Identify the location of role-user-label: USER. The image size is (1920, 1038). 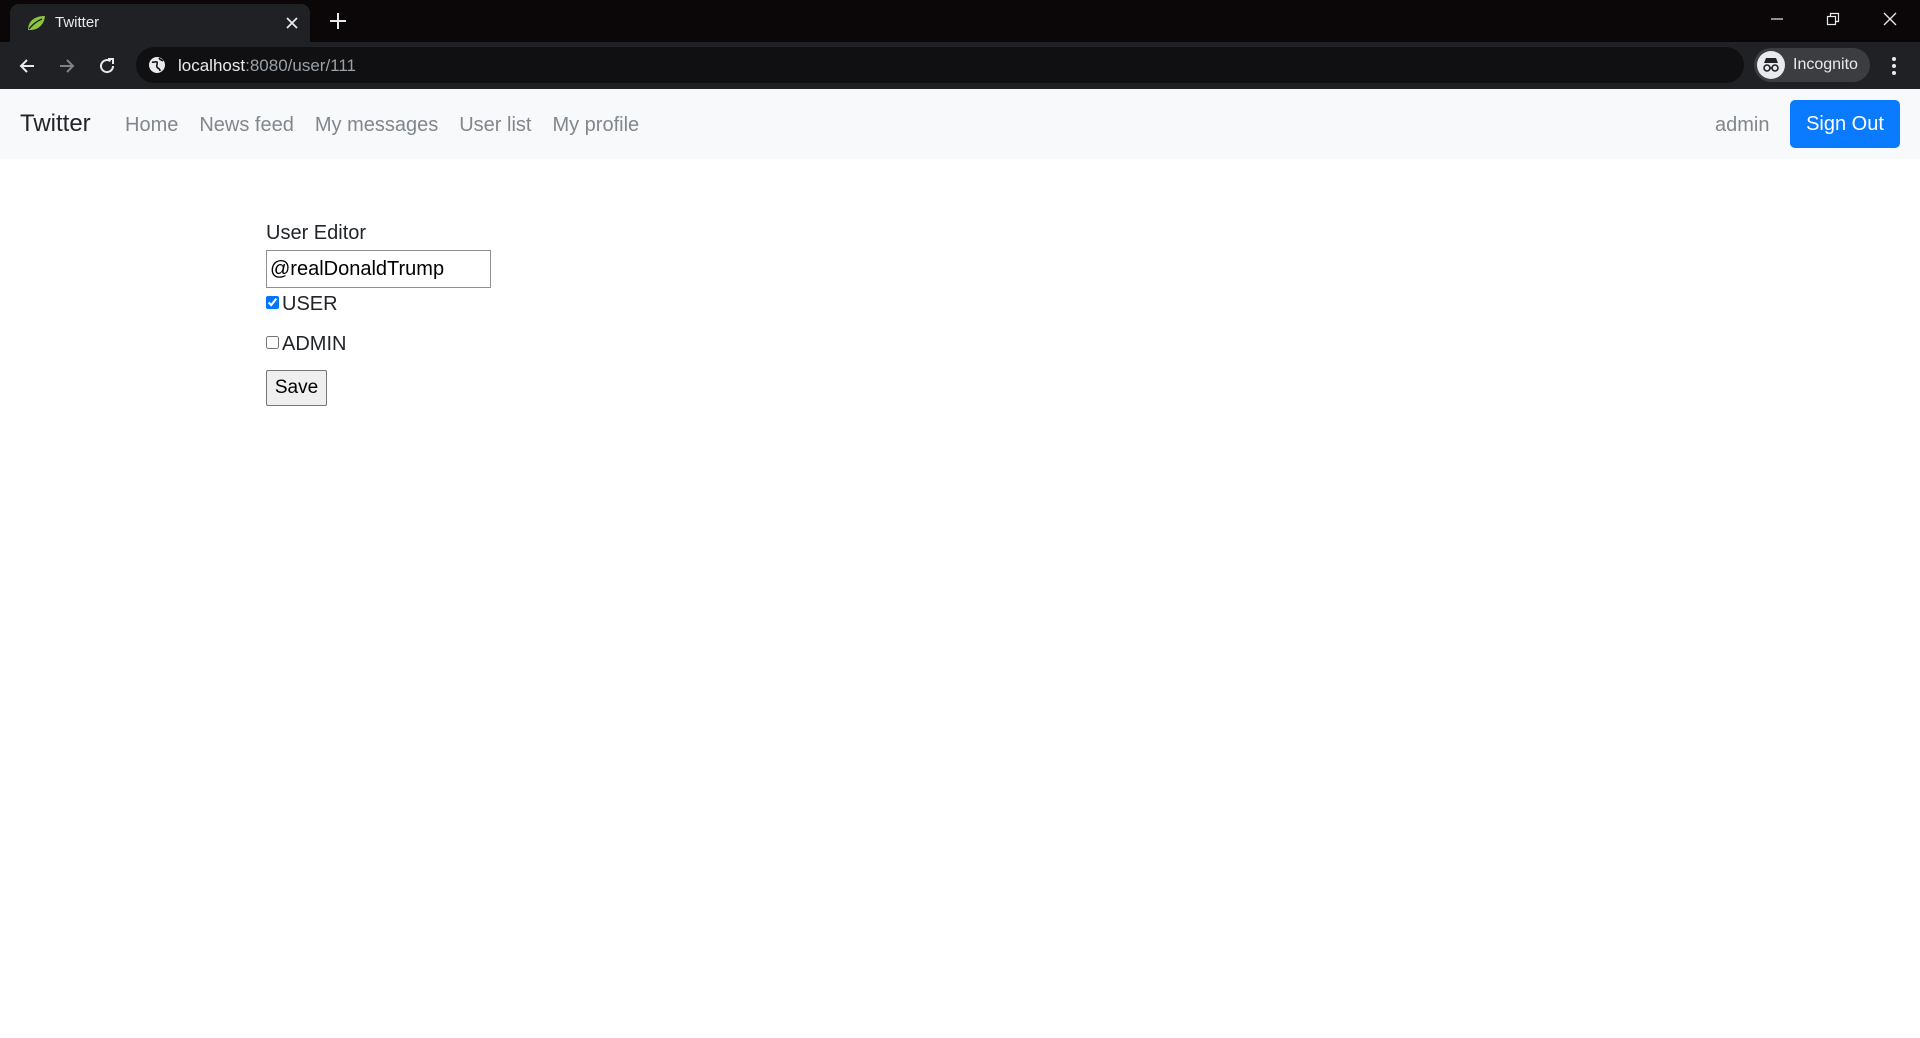
(310, 304).